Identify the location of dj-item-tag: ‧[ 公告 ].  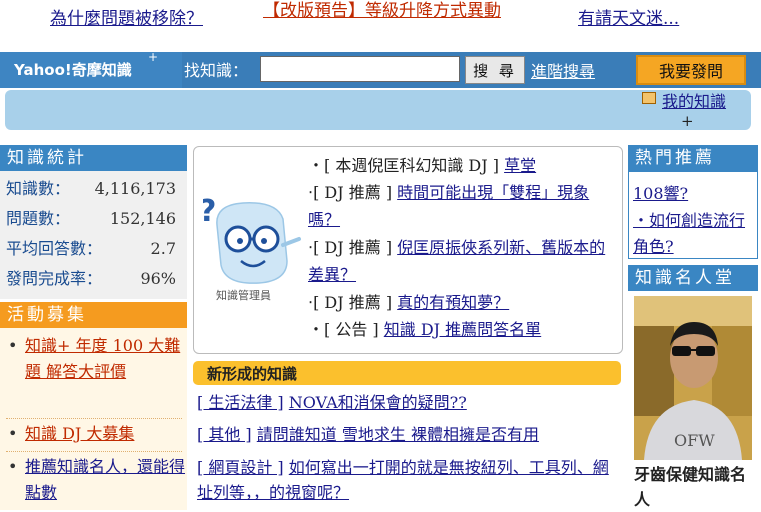
(343, 329).